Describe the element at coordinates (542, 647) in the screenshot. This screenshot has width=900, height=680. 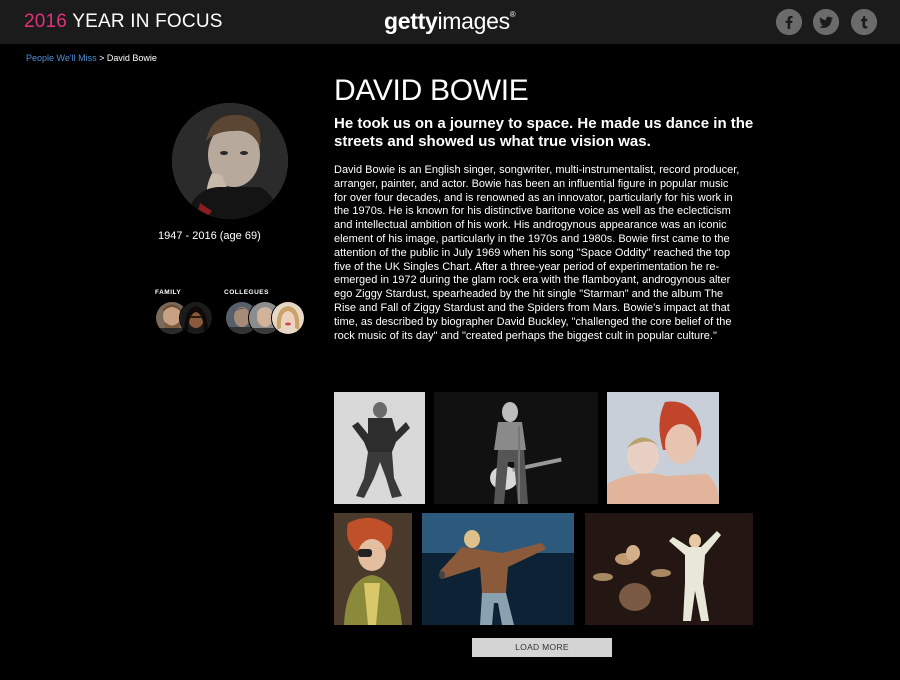
I see `load-more-button: LOAD MORE` at that location.